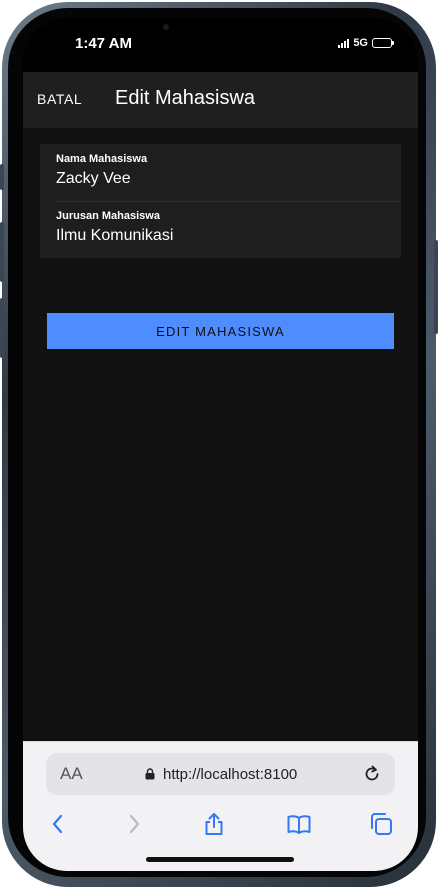 The width and height of the screenshot is (438, 889). Describe the element at coordinates (344, 43) in the screenshot. I see `signal-icon` at that location.